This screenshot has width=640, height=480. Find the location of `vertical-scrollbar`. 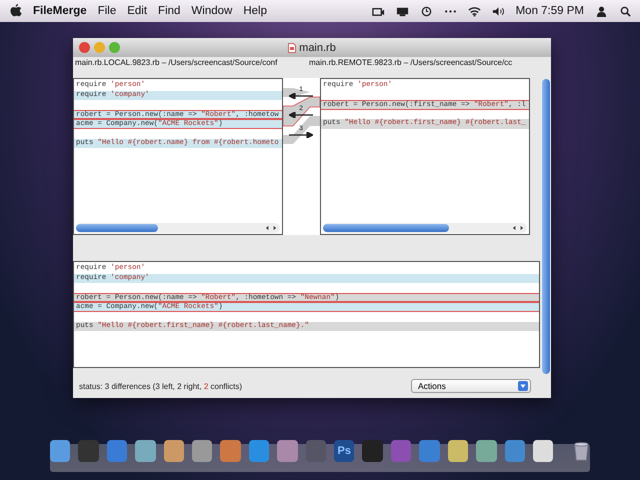

vertical-scrollbar is located at coordinates (546, 226).